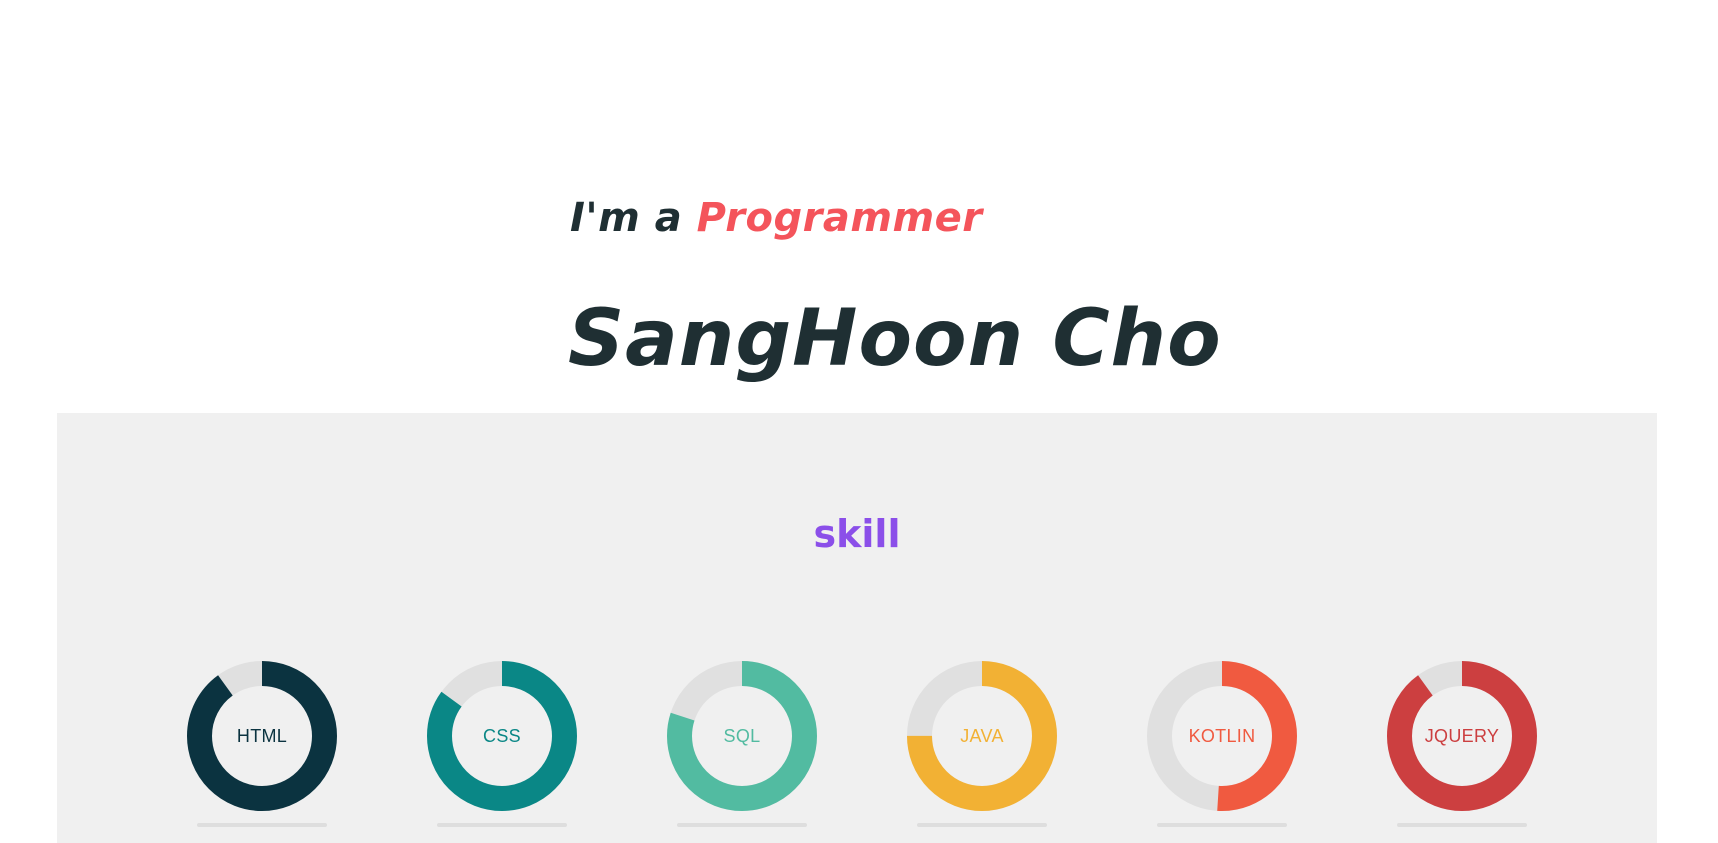 This screenshot has height=843, width=1718. Describe the element at coordinates (857, 534) in the screenshot. I see `skill-section-title: skill` at that location.